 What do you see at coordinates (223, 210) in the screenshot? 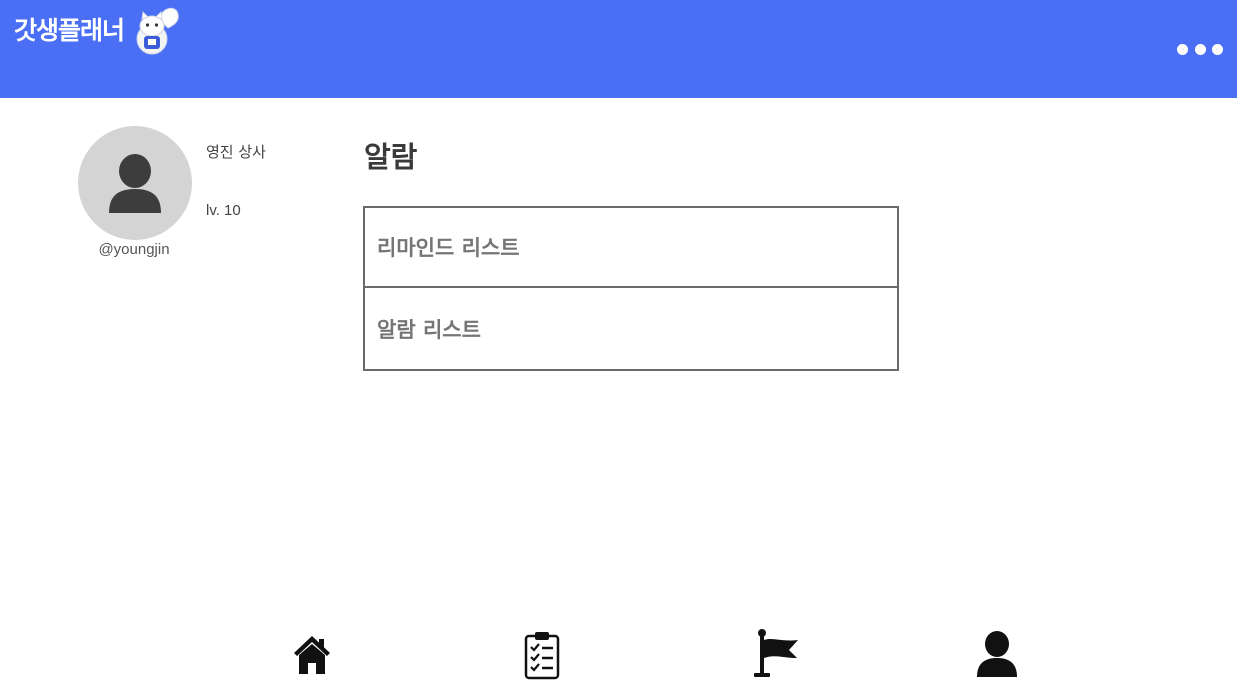
I see `user-level: lv. 10` at bounding box center [223, 210].